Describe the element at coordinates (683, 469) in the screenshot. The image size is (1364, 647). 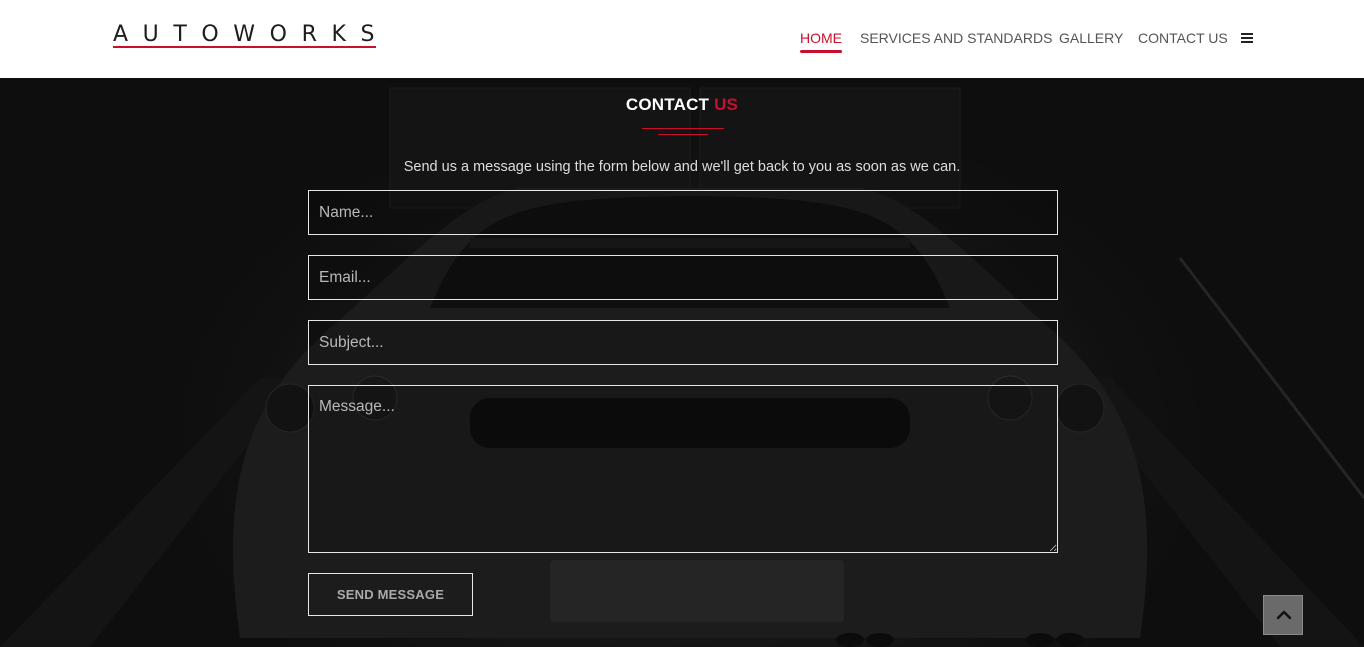
I see `message-textarea` at that location.